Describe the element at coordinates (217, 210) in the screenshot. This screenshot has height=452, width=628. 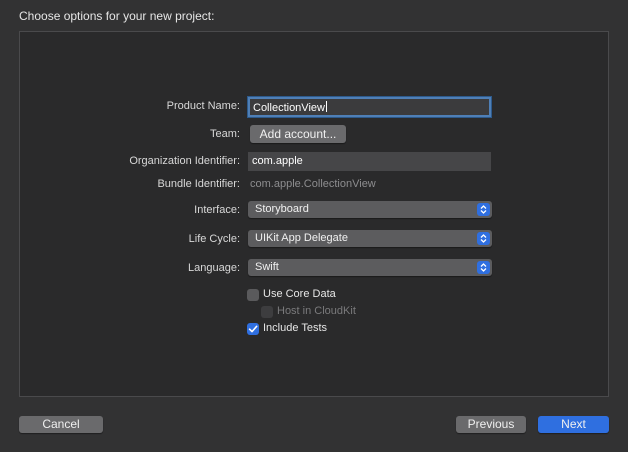
I see `interface-label: Interface:` at that location.